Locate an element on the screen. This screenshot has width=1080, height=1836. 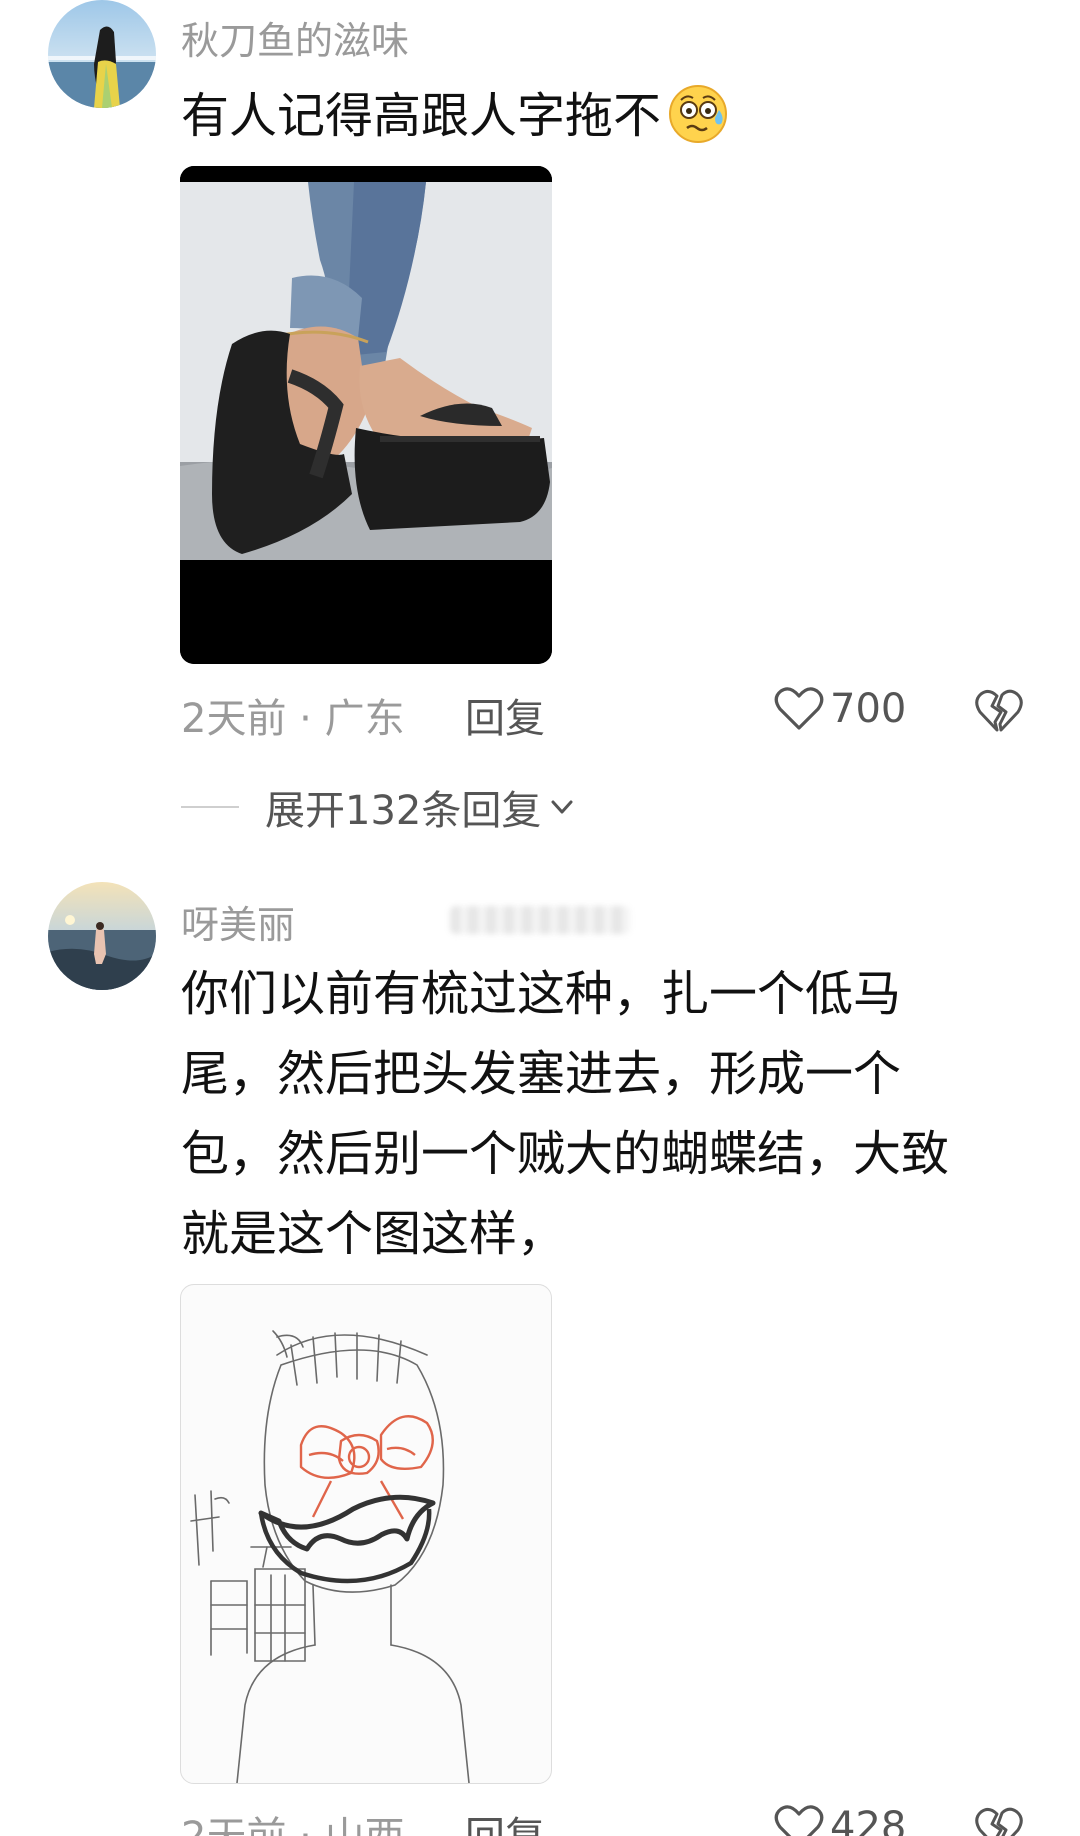
comment-text-line: 你们以前有梳过这种，扎一个低马 is located at coordinates (541, 994).